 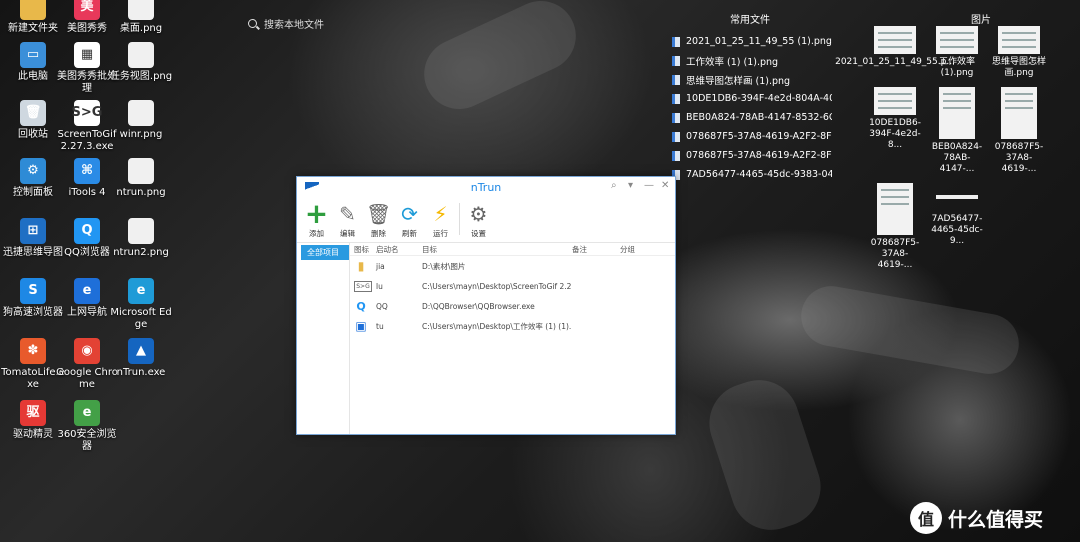 I want to click on desktop-shortcut: ntrun2.png, so click(x=141, y=238).